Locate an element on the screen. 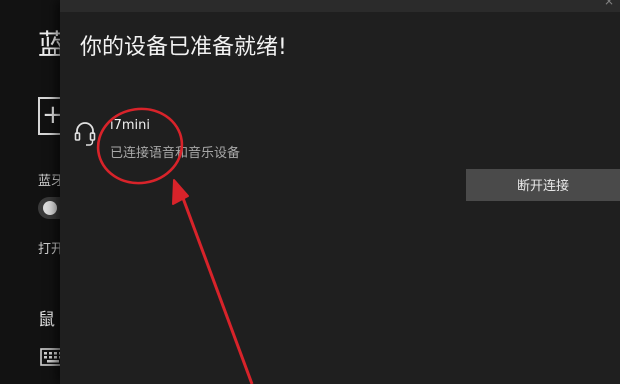  close-icon: × is located at coordinates (609, 4).